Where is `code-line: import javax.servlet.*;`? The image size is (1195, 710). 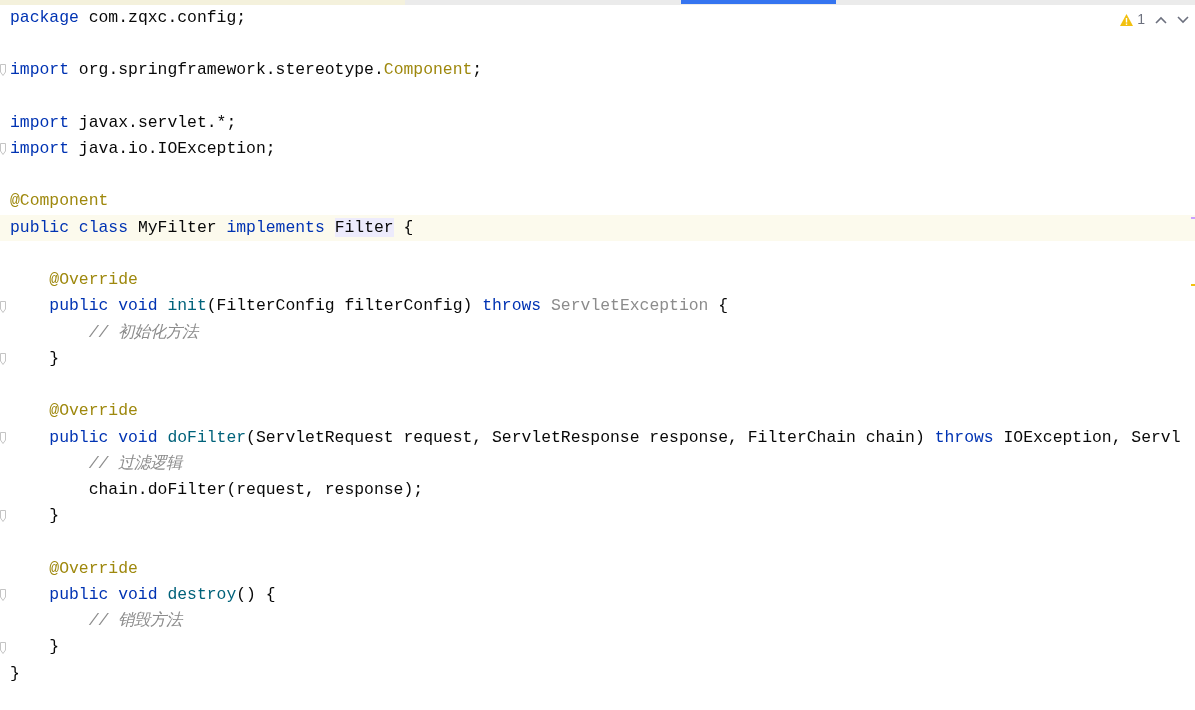
code-line: import javax.servlet.*; is located at coordinates (123, 122).